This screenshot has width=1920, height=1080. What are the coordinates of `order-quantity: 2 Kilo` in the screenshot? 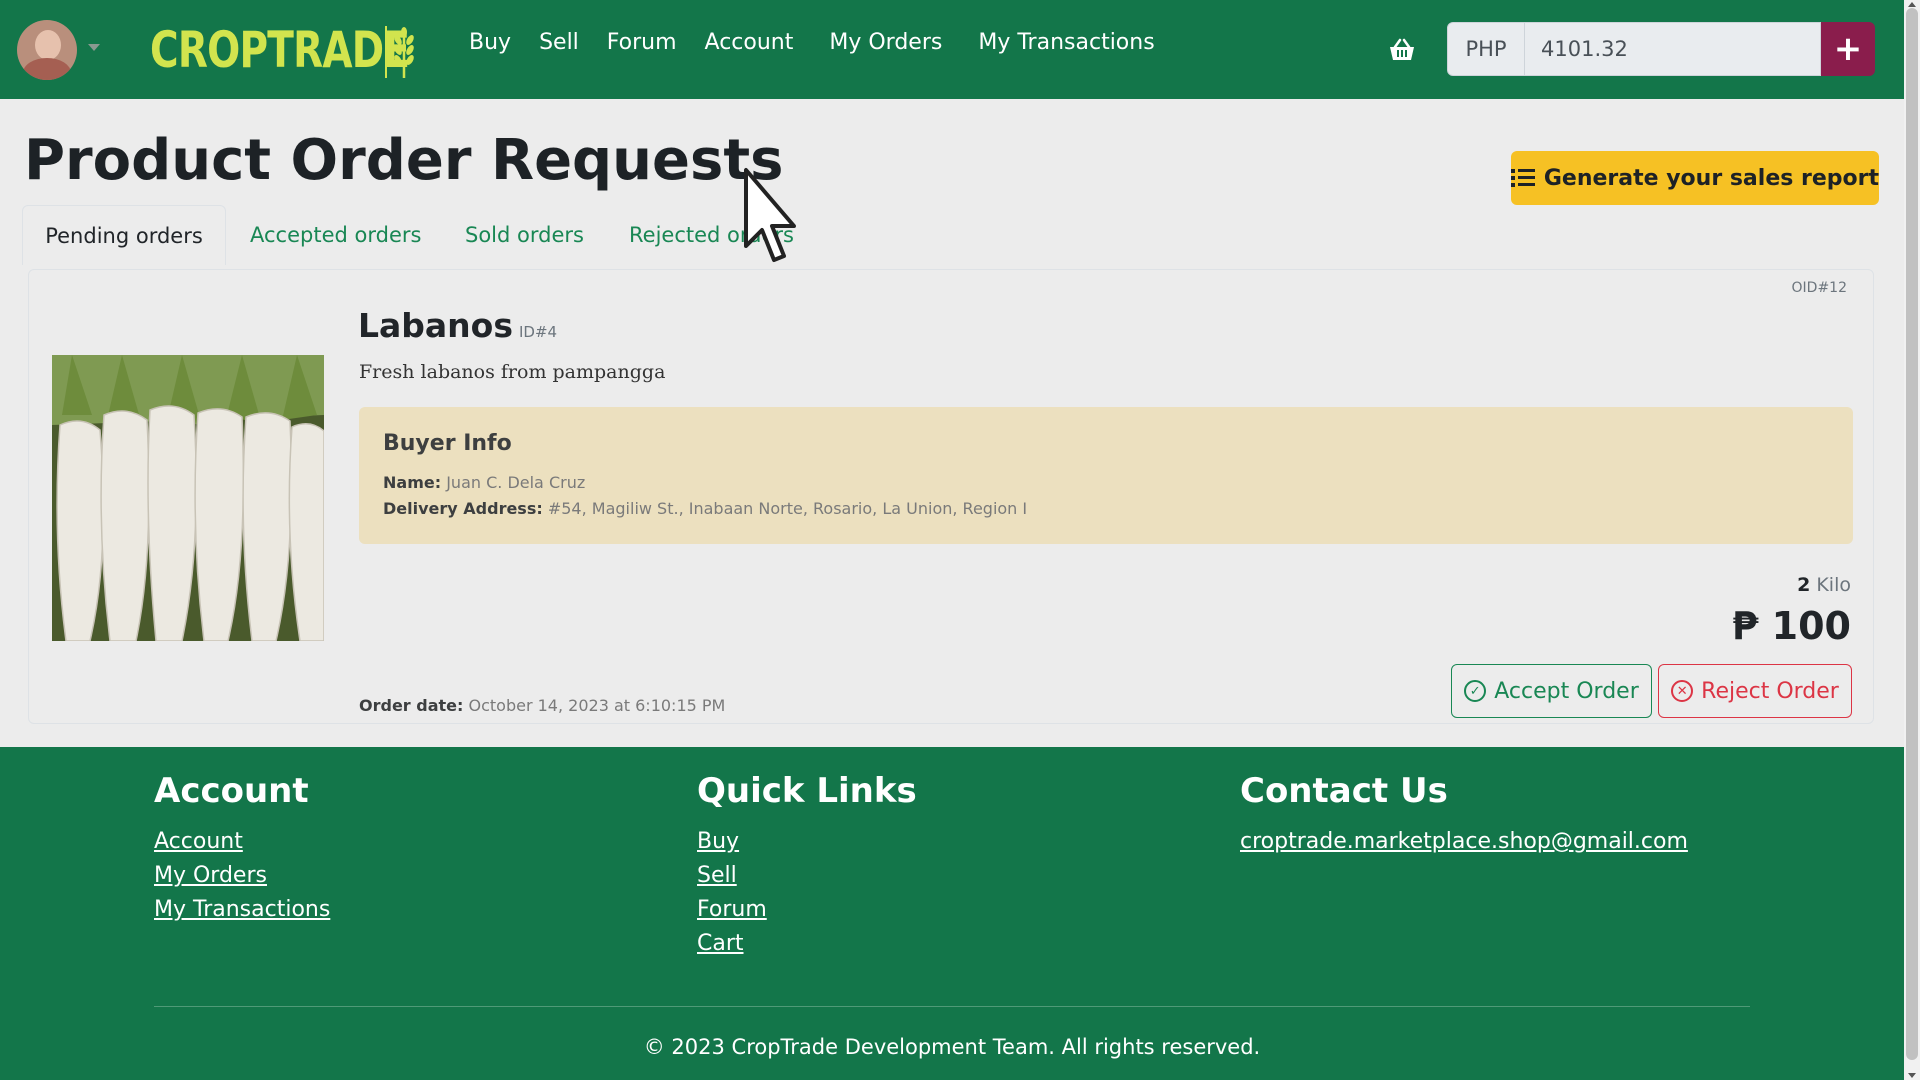 It's located at (1824, 585).